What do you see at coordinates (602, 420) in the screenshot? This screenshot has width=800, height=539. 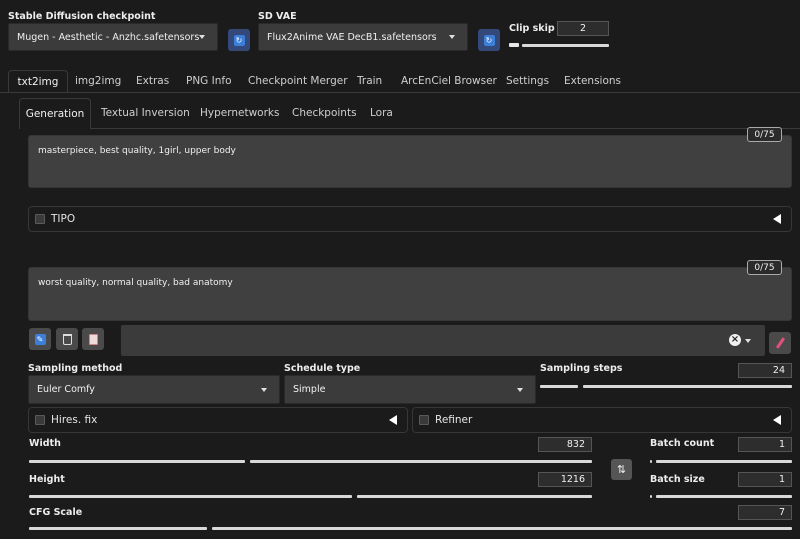 I see `refiner-accordion: Refiner` at bounding box center [602, 420].